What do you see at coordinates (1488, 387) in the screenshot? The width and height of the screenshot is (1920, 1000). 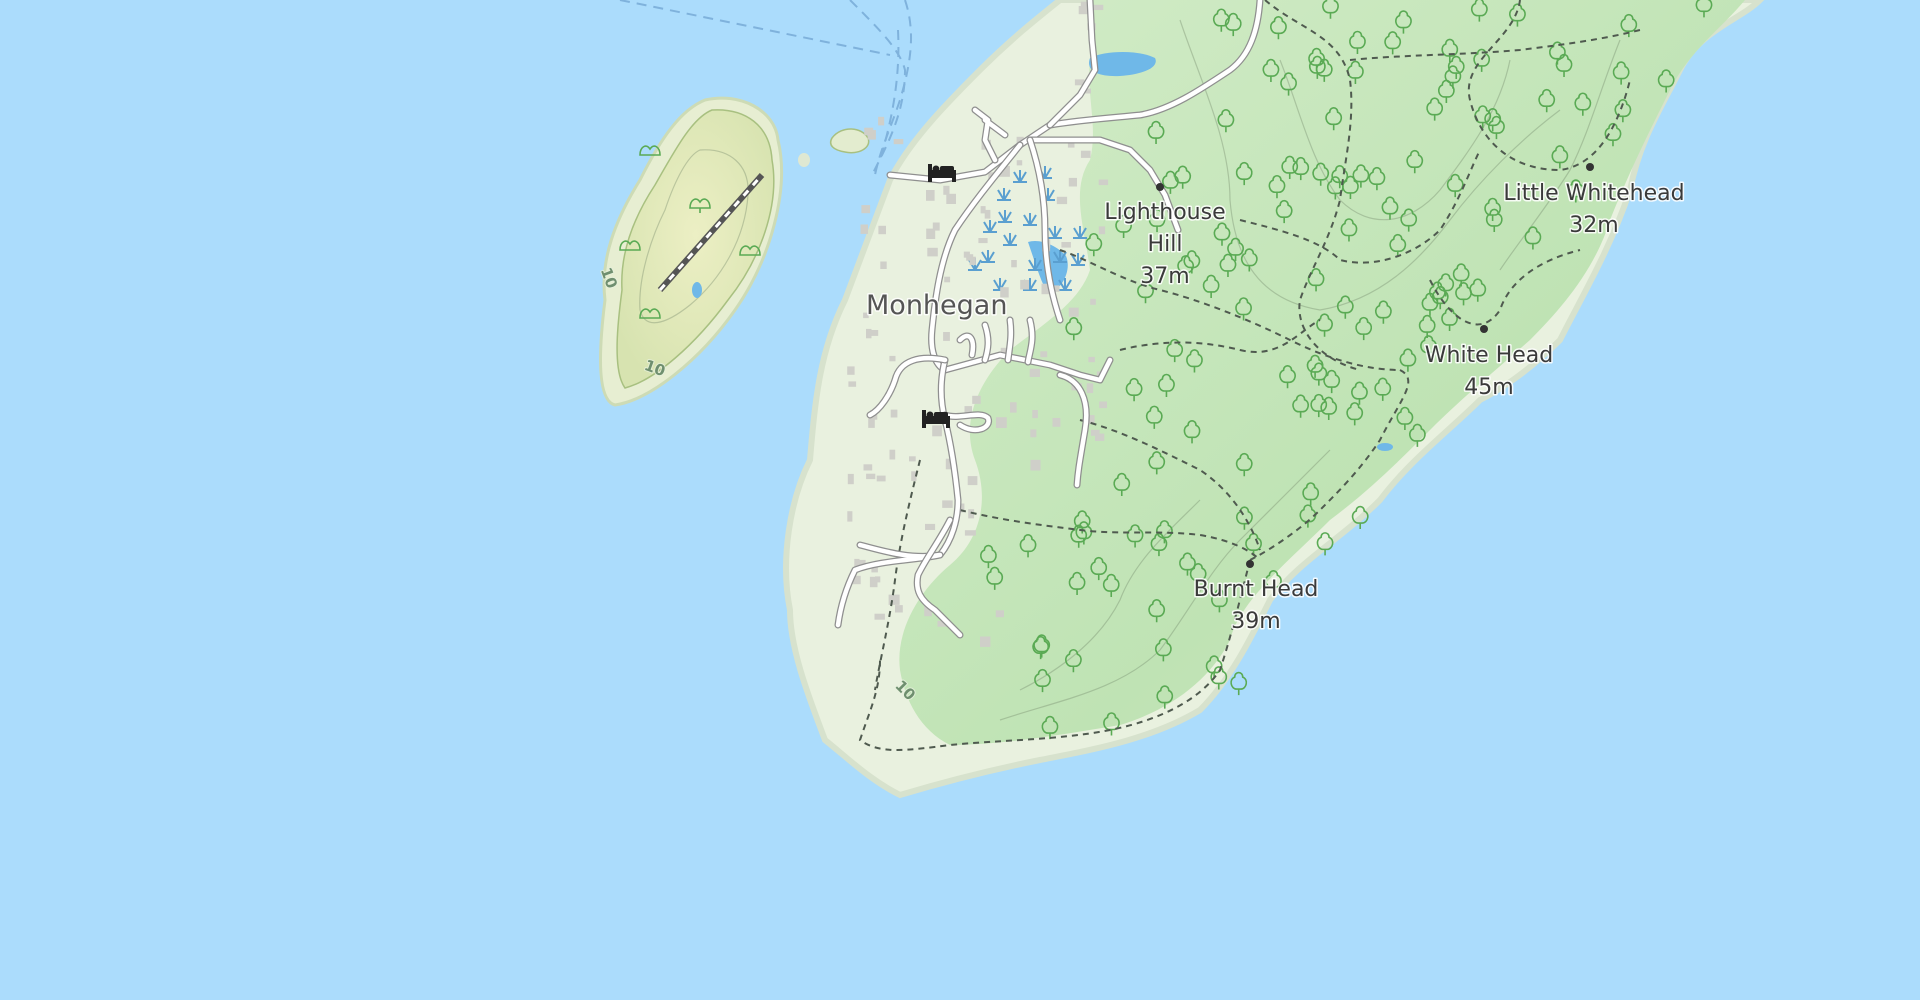 I see `peak-elevation-white-head: 45m` at bounding box center [1488, 387].